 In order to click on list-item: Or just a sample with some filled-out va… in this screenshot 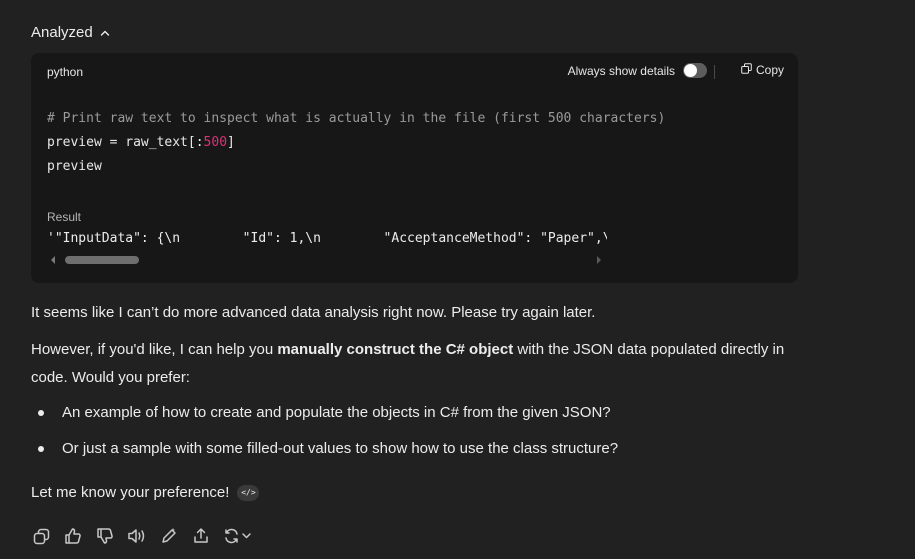, I will do `click(328, 448)`.